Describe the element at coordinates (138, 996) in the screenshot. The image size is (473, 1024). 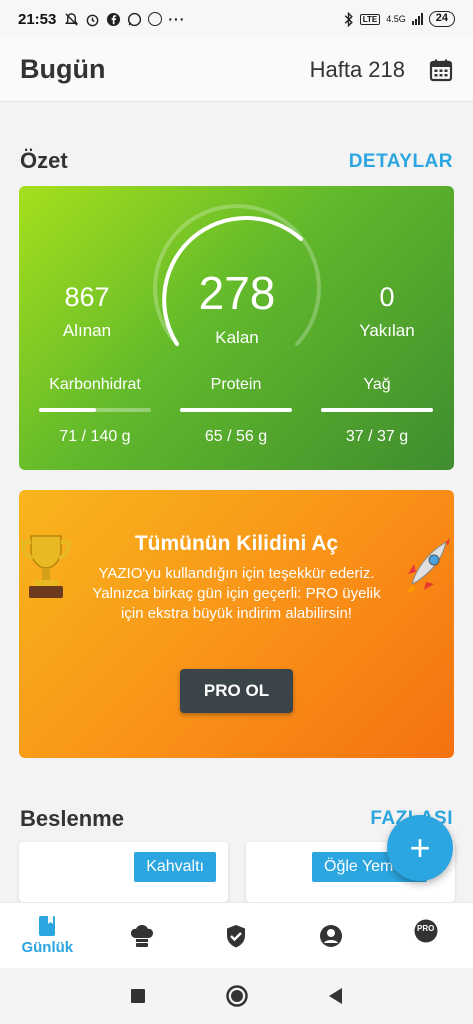
I see `recents-button-icon` at that location.